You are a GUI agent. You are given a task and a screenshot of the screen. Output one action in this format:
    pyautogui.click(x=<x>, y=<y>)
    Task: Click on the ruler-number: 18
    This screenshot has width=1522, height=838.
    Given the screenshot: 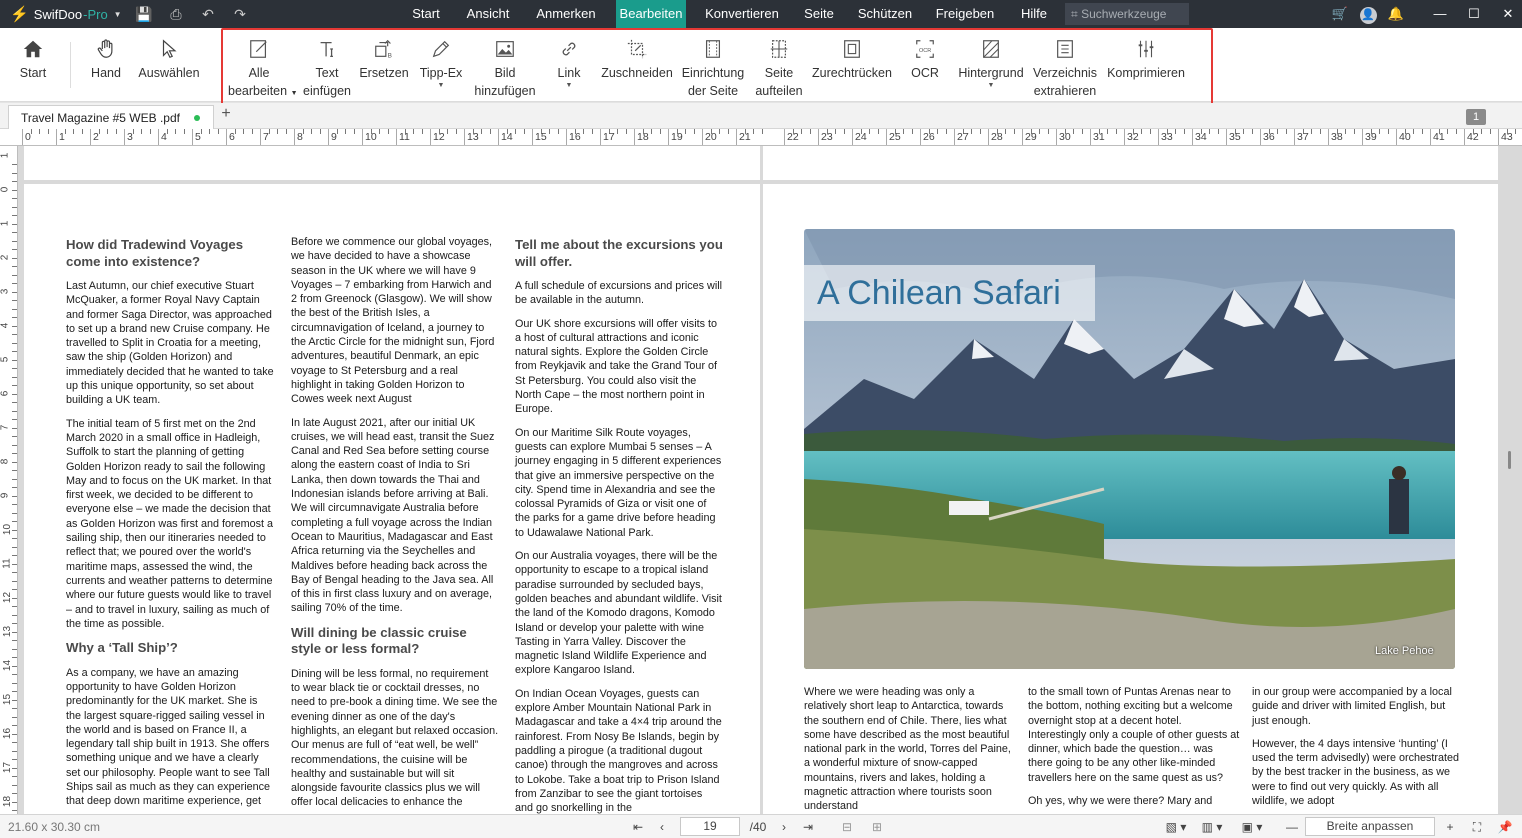 What is the action you would take?
    pyautogui.click(x=643, y=137)
    